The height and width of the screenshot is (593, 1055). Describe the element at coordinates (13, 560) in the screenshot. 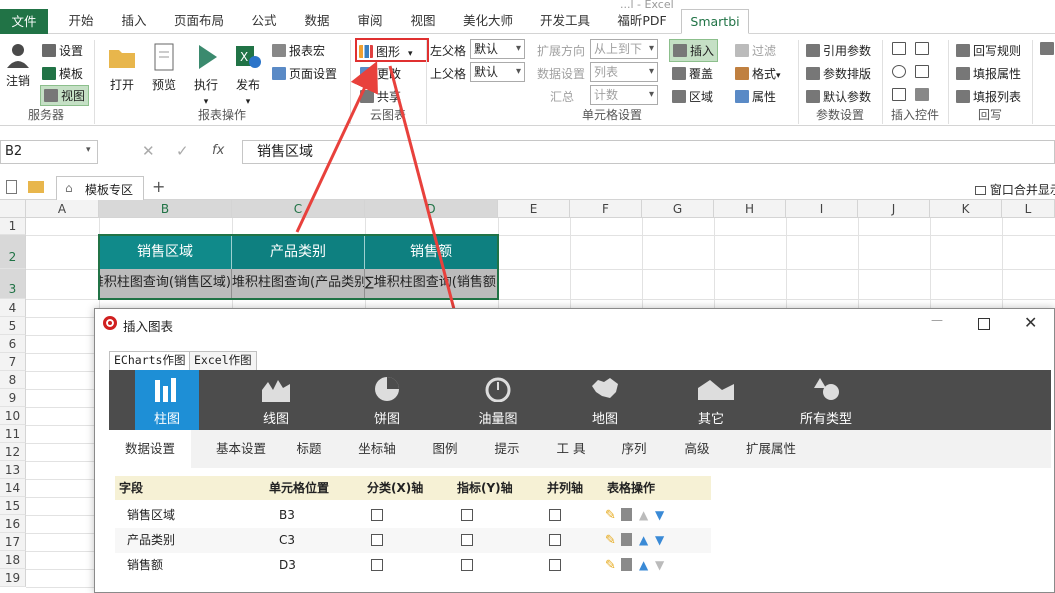

I see `row-header-18: 18` at that location.